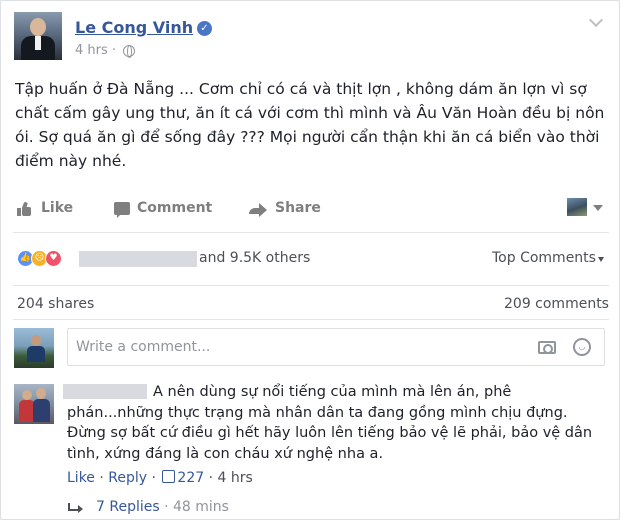 This screenshot has height=520, width=620. I want to click on smiley-icon: ◡, so click(582, 347).